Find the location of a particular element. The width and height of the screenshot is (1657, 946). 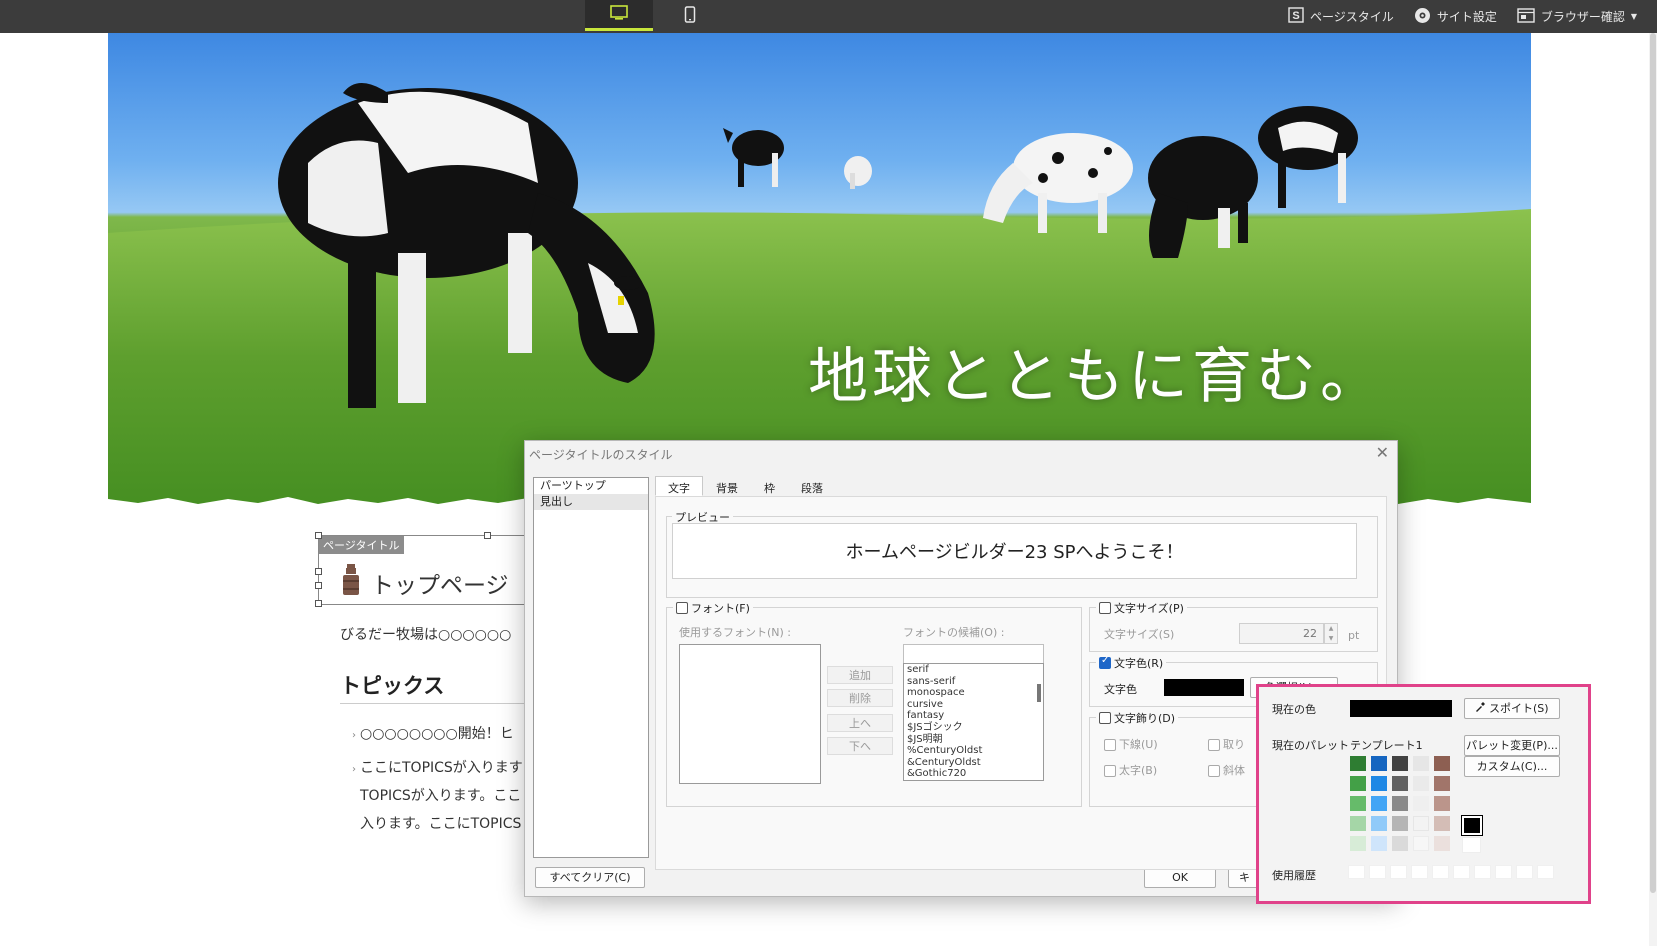

tab-paragraph: 段落 is located at coordinates (812, 486).